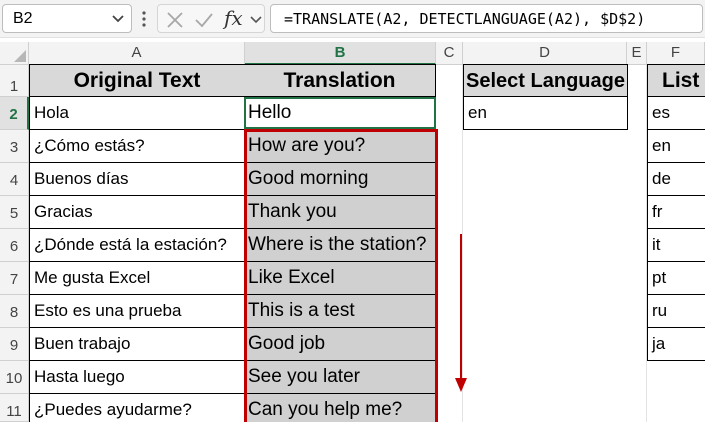  Describe the element at coordinates (545, 80) in the screenshot. I see `header-select-language: Select Language` at that location.